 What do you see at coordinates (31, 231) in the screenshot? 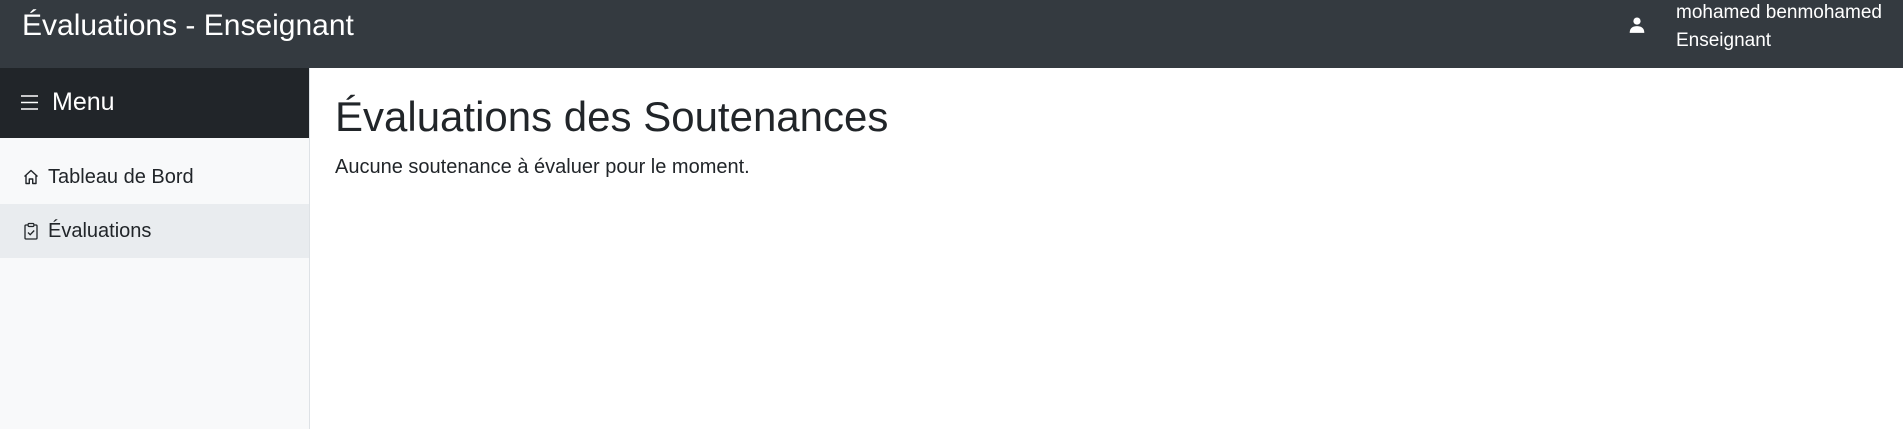
I see `clipboard-check-icon` at bounding box center [31, 231].